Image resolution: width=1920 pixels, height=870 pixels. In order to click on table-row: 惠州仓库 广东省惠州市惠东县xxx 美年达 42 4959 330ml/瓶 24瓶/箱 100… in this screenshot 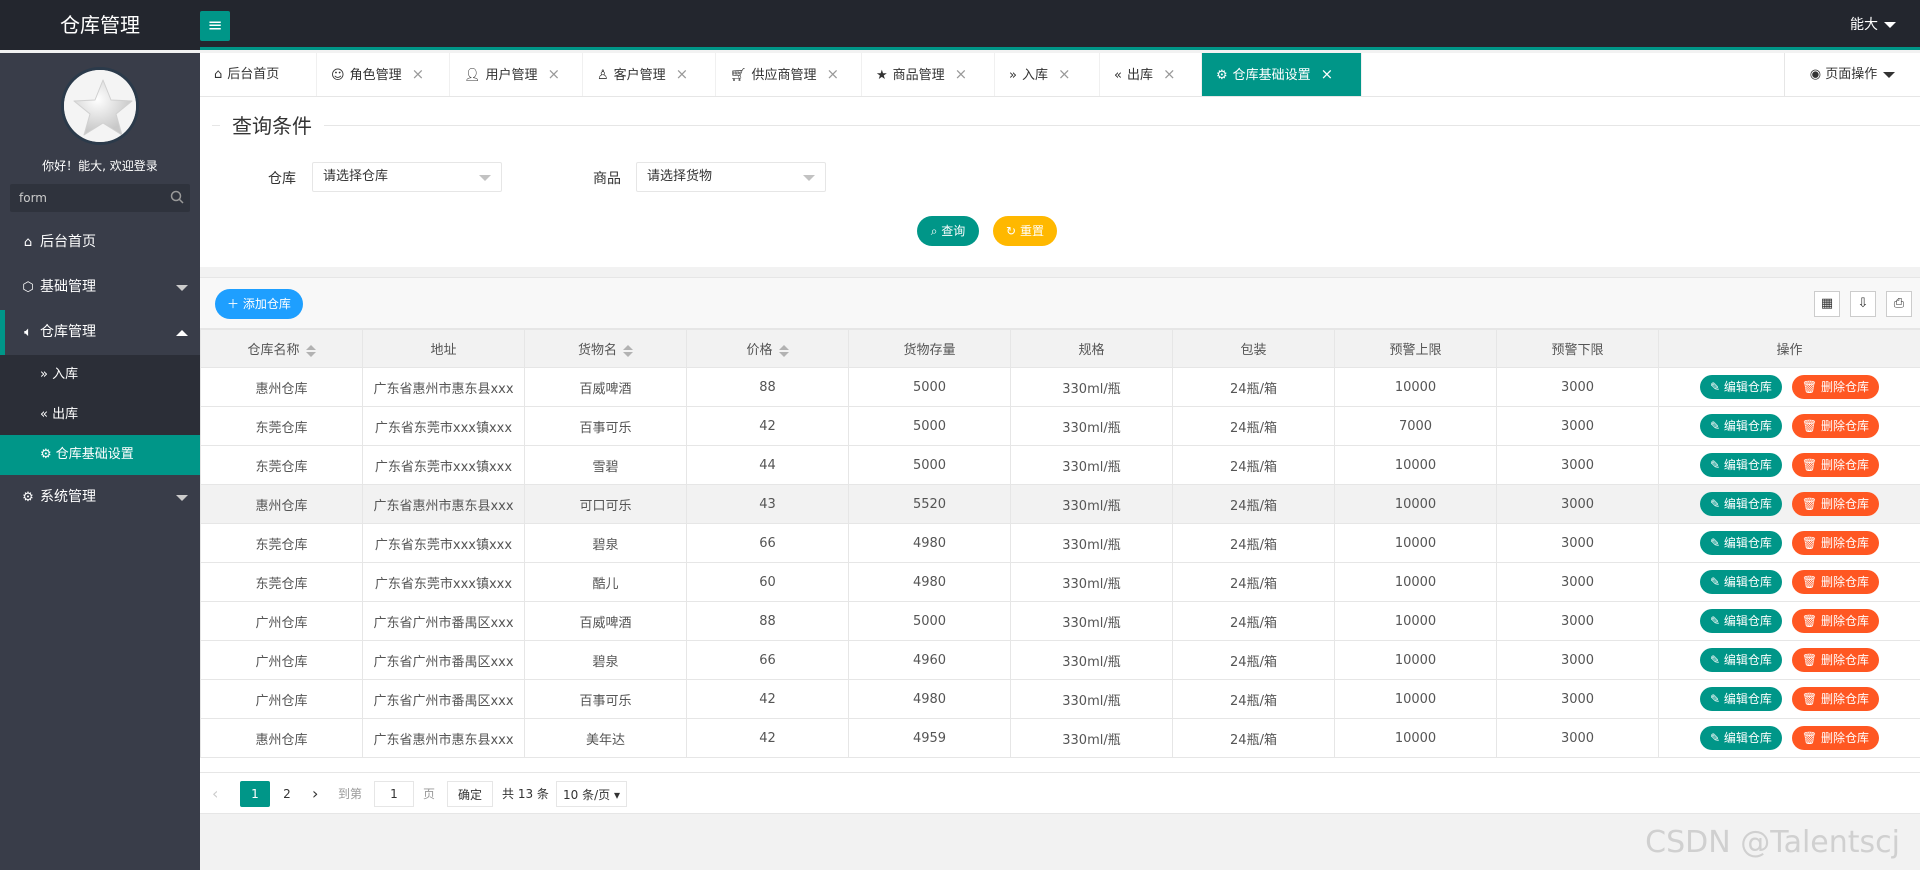, I will do `click(1060, 738)`.